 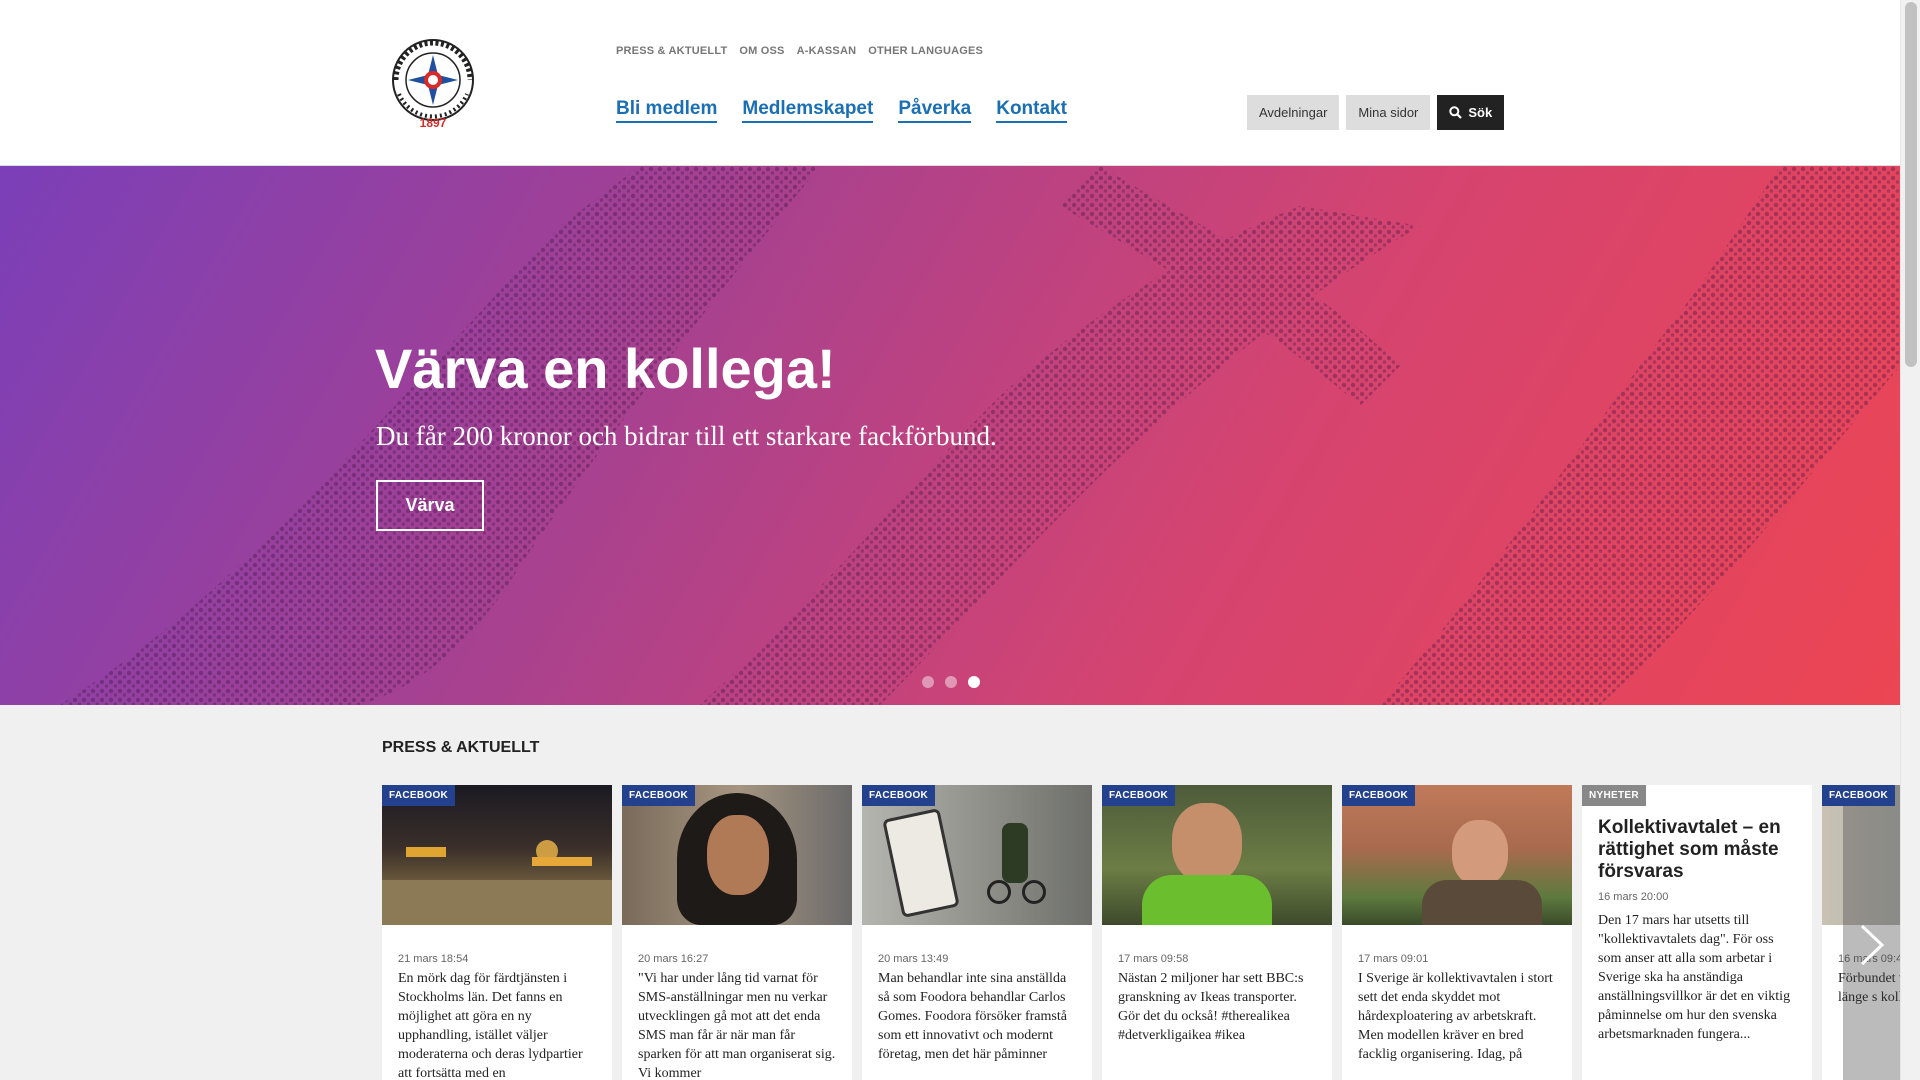 What do you see at coordinates (667, 110) in the screenshot?
I see `nav-bli-medlem: Bli medlem` at bounding box center [667, 110].